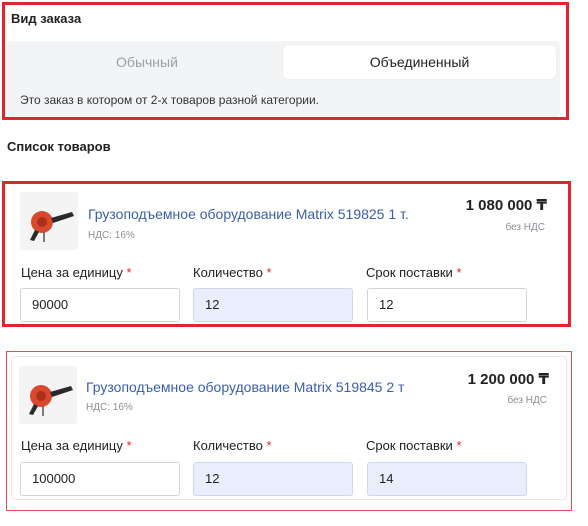 The width and height of the screenshot is (588, 526). I want to click on delivery-input: 12, so click(447, 305).